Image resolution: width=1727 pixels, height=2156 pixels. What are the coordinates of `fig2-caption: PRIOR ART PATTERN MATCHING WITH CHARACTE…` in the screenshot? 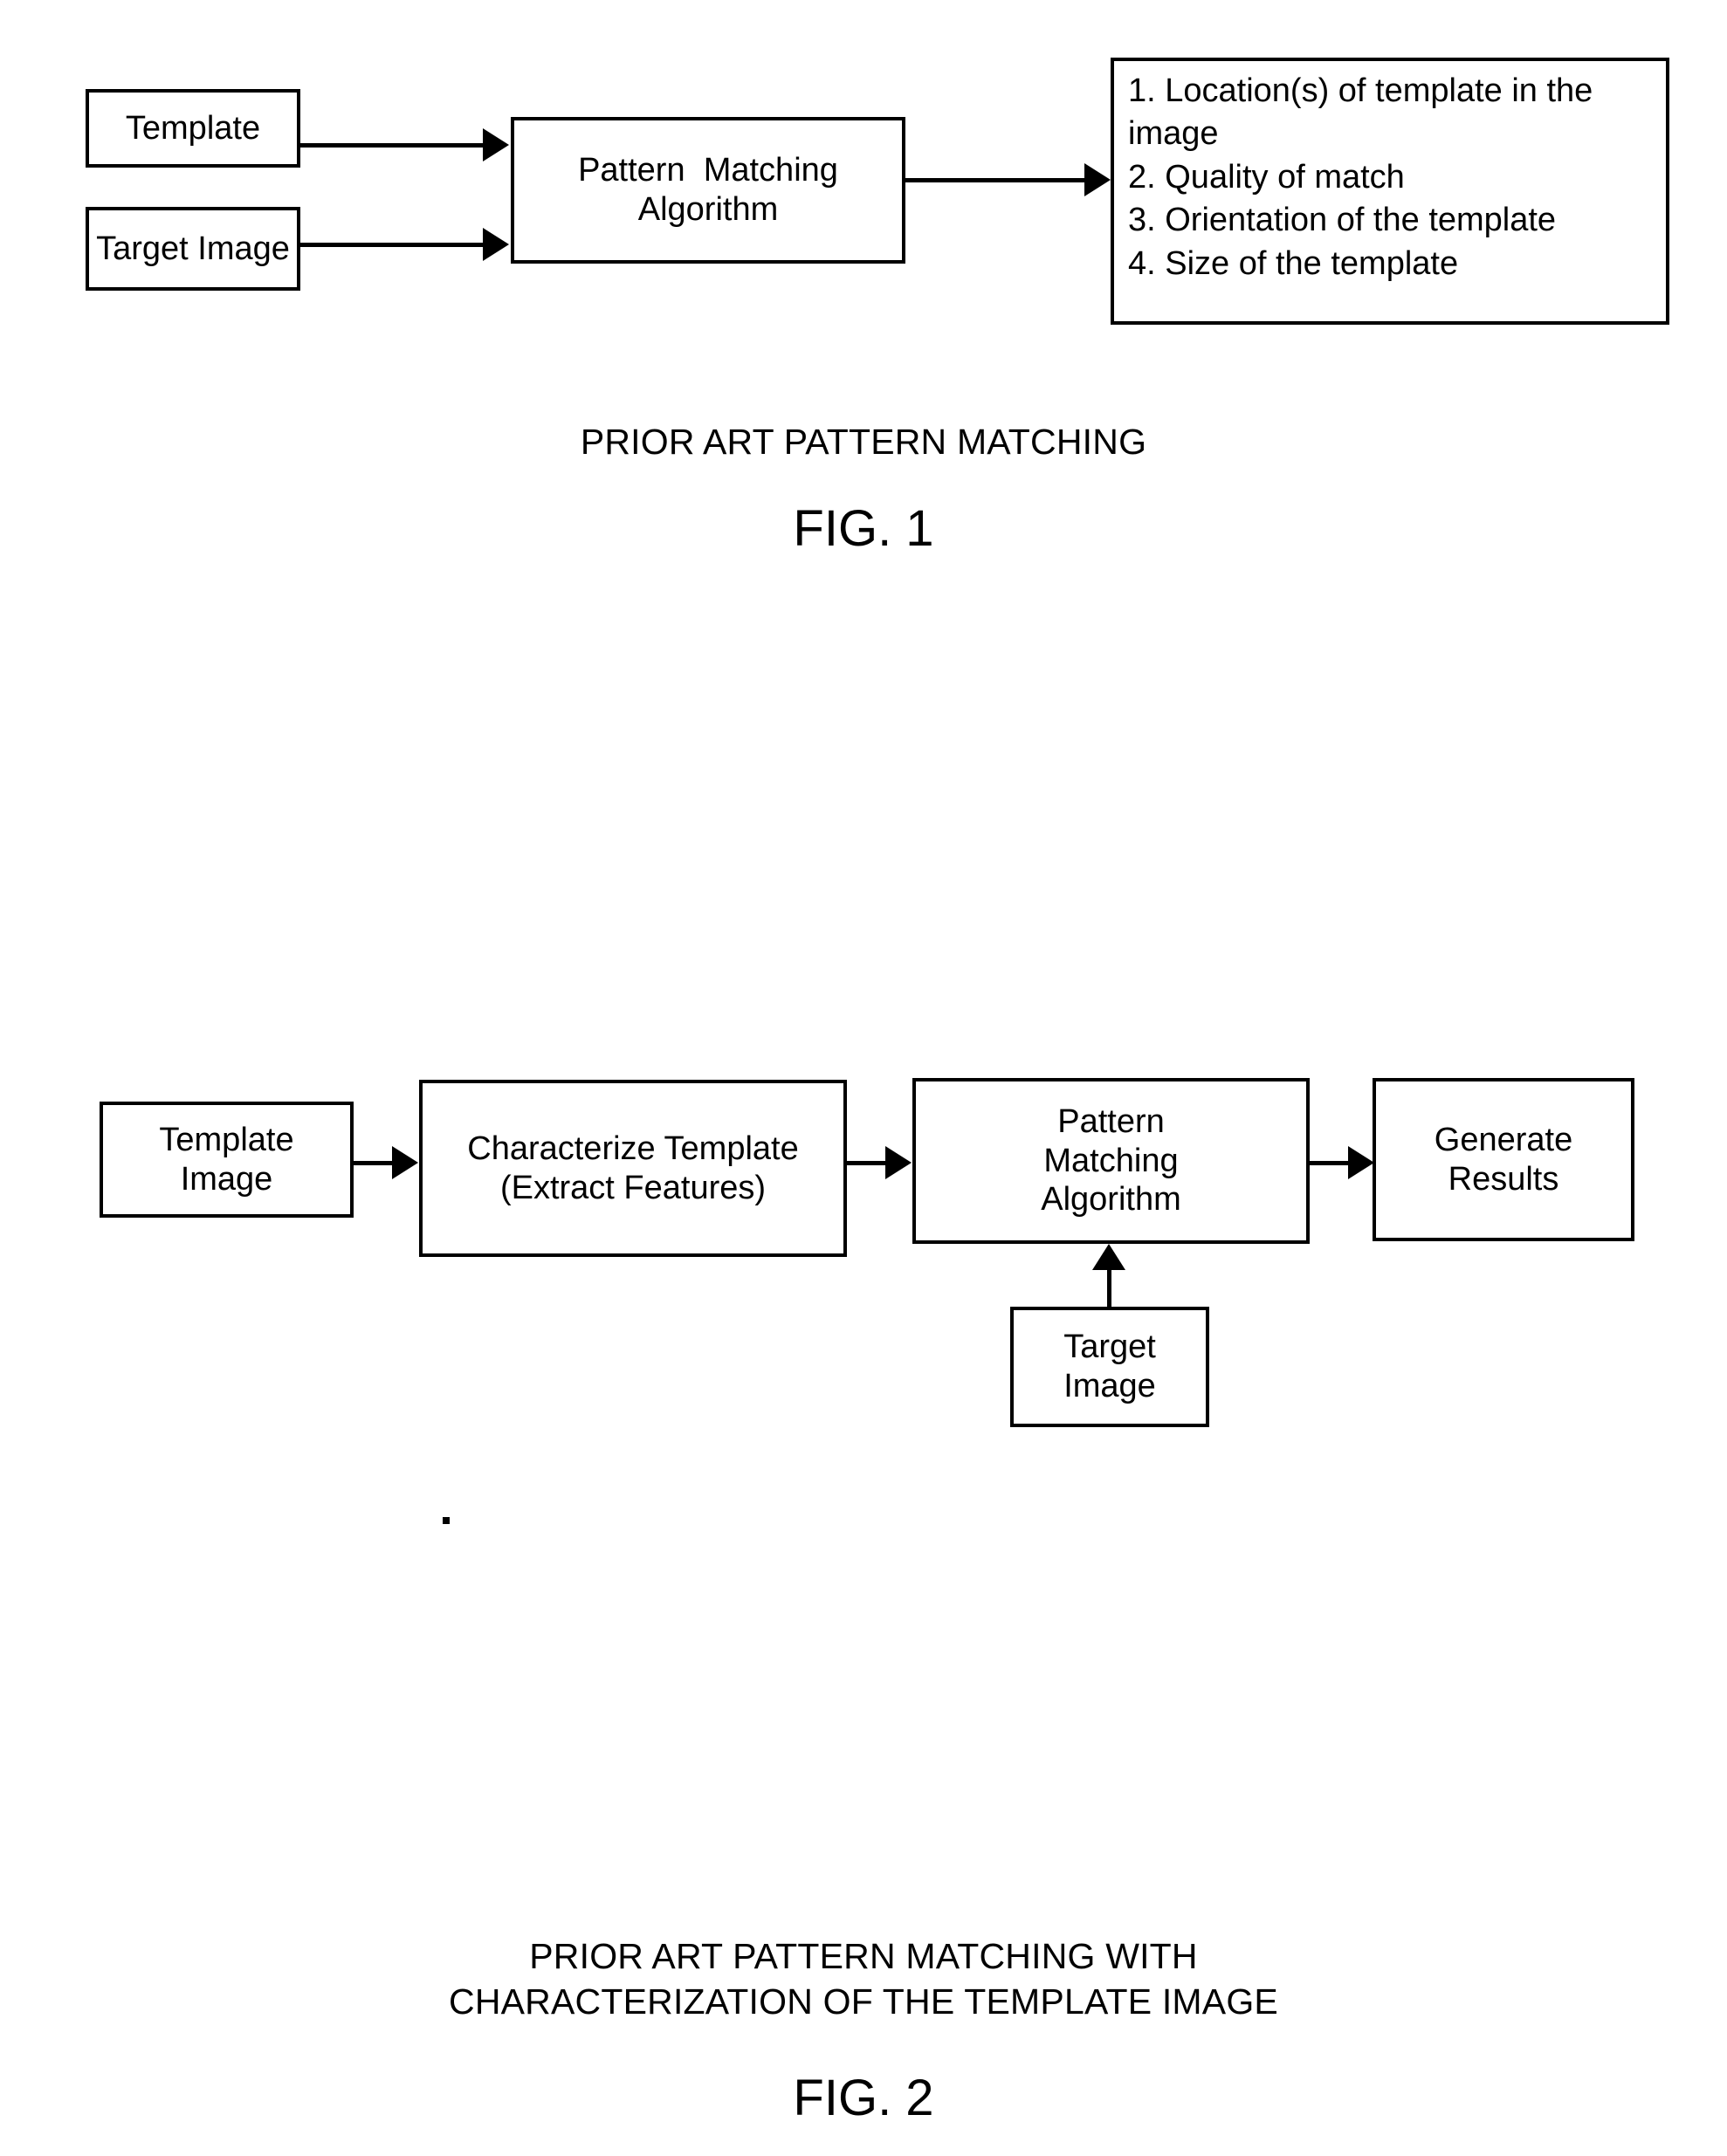 It's located at (863, 1979).